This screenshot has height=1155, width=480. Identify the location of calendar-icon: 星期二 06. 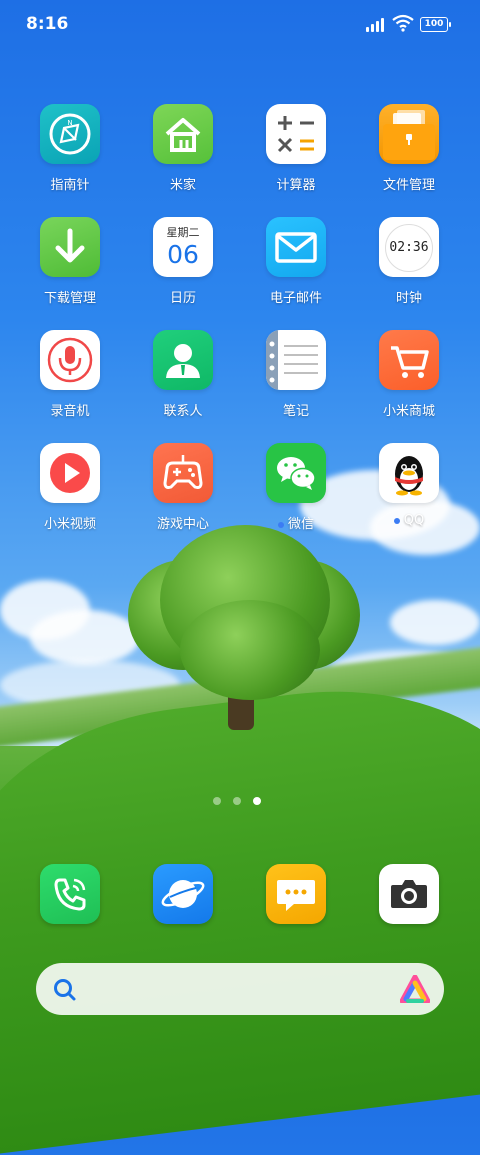
(183, 247).